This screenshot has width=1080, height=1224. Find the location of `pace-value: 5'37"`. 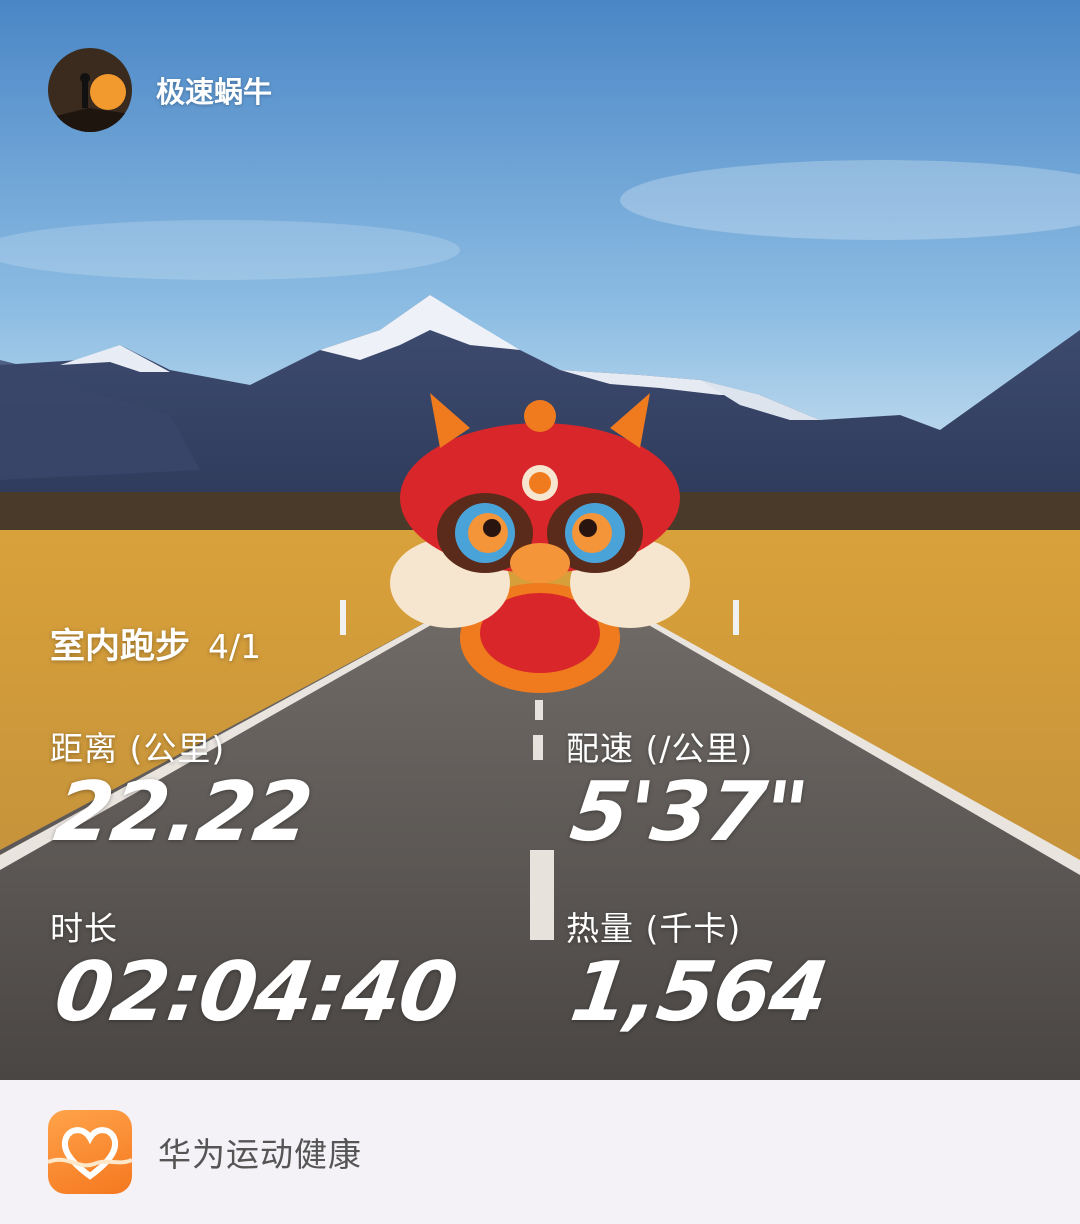

pace-value: 5'37" is located at coordinates (689, 812).